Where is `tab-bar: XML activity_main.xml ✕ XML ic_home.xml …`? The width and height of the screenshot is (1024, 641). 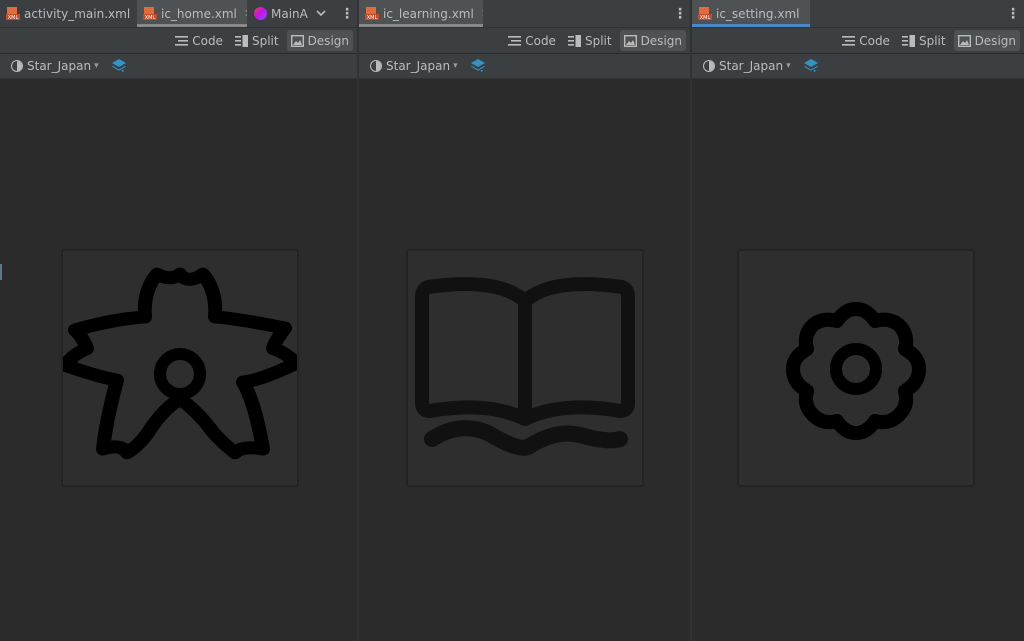
tab-bar: XML activity_main.xml ✕ XML ic_home.xml … is located at coordinates (178, 14).